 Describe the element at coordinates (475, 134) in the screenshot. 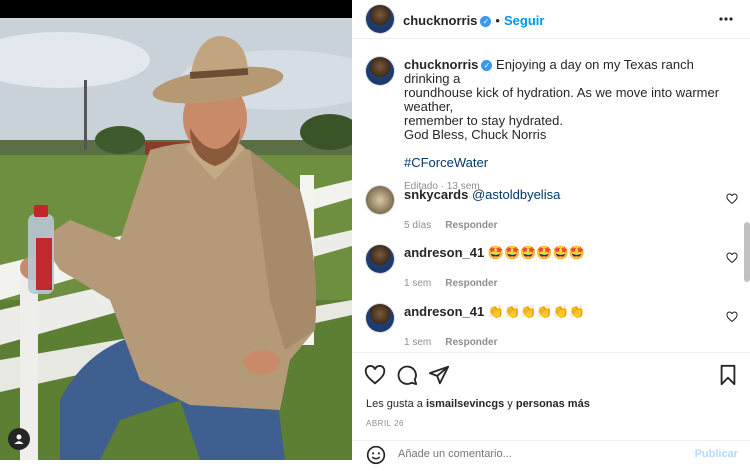

I see `caption-line: God Bless, Chuck Norris` at that location.